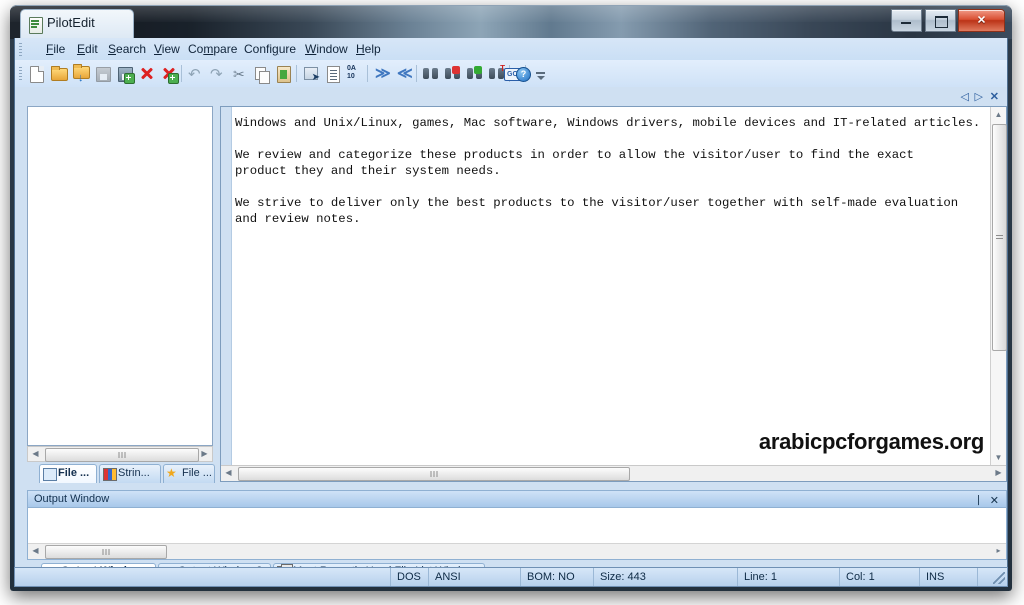  Describe the element at coordinates (55, 49) in the screenshot. I see `menu-file: File` at that location.